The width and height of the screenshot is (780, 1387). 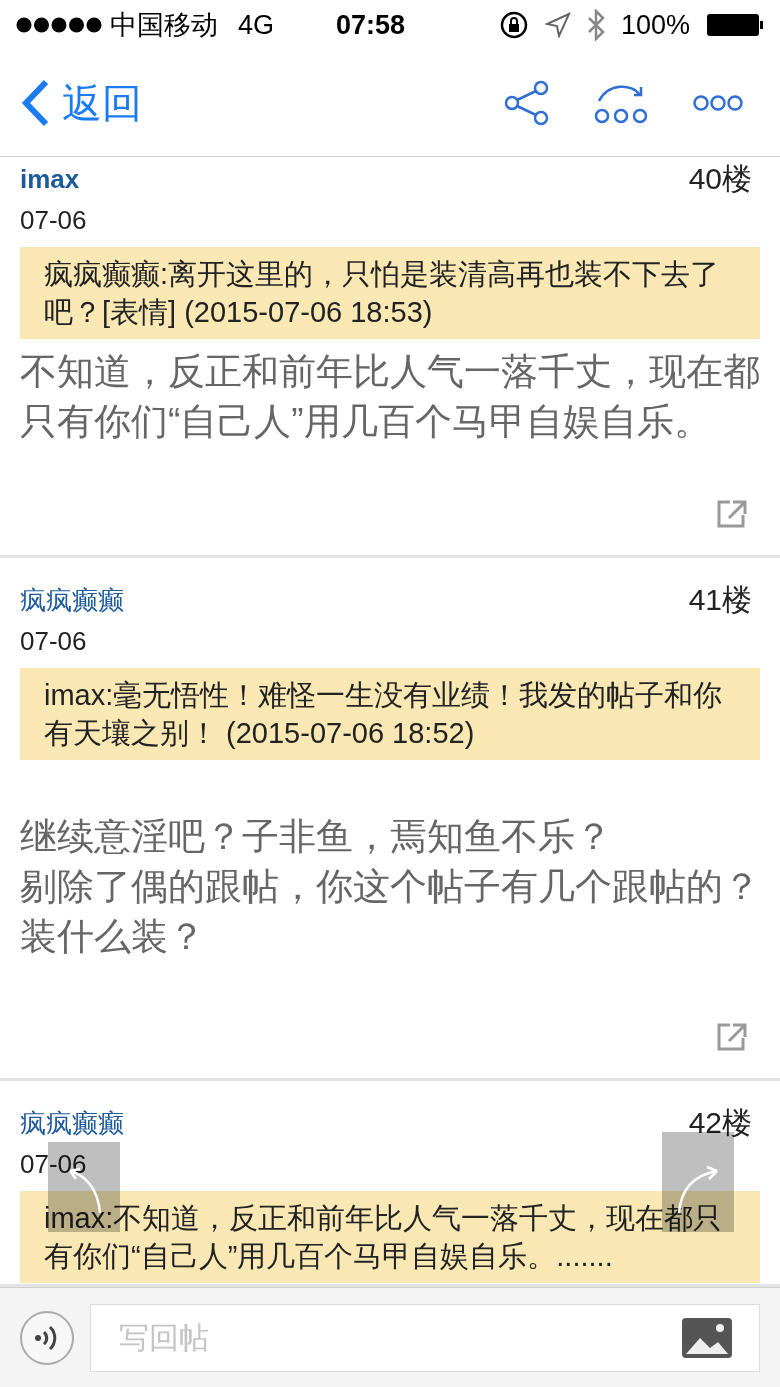 What do you see at coordinates (371, 25) in the screenshot?
I see `clock: 07:58` at bounding box center [371, 25].